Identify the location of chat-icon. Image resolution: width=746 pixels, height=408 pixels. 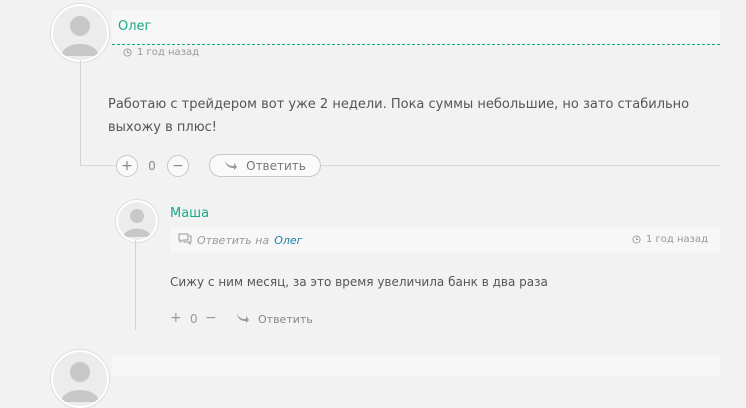
(185, 240).